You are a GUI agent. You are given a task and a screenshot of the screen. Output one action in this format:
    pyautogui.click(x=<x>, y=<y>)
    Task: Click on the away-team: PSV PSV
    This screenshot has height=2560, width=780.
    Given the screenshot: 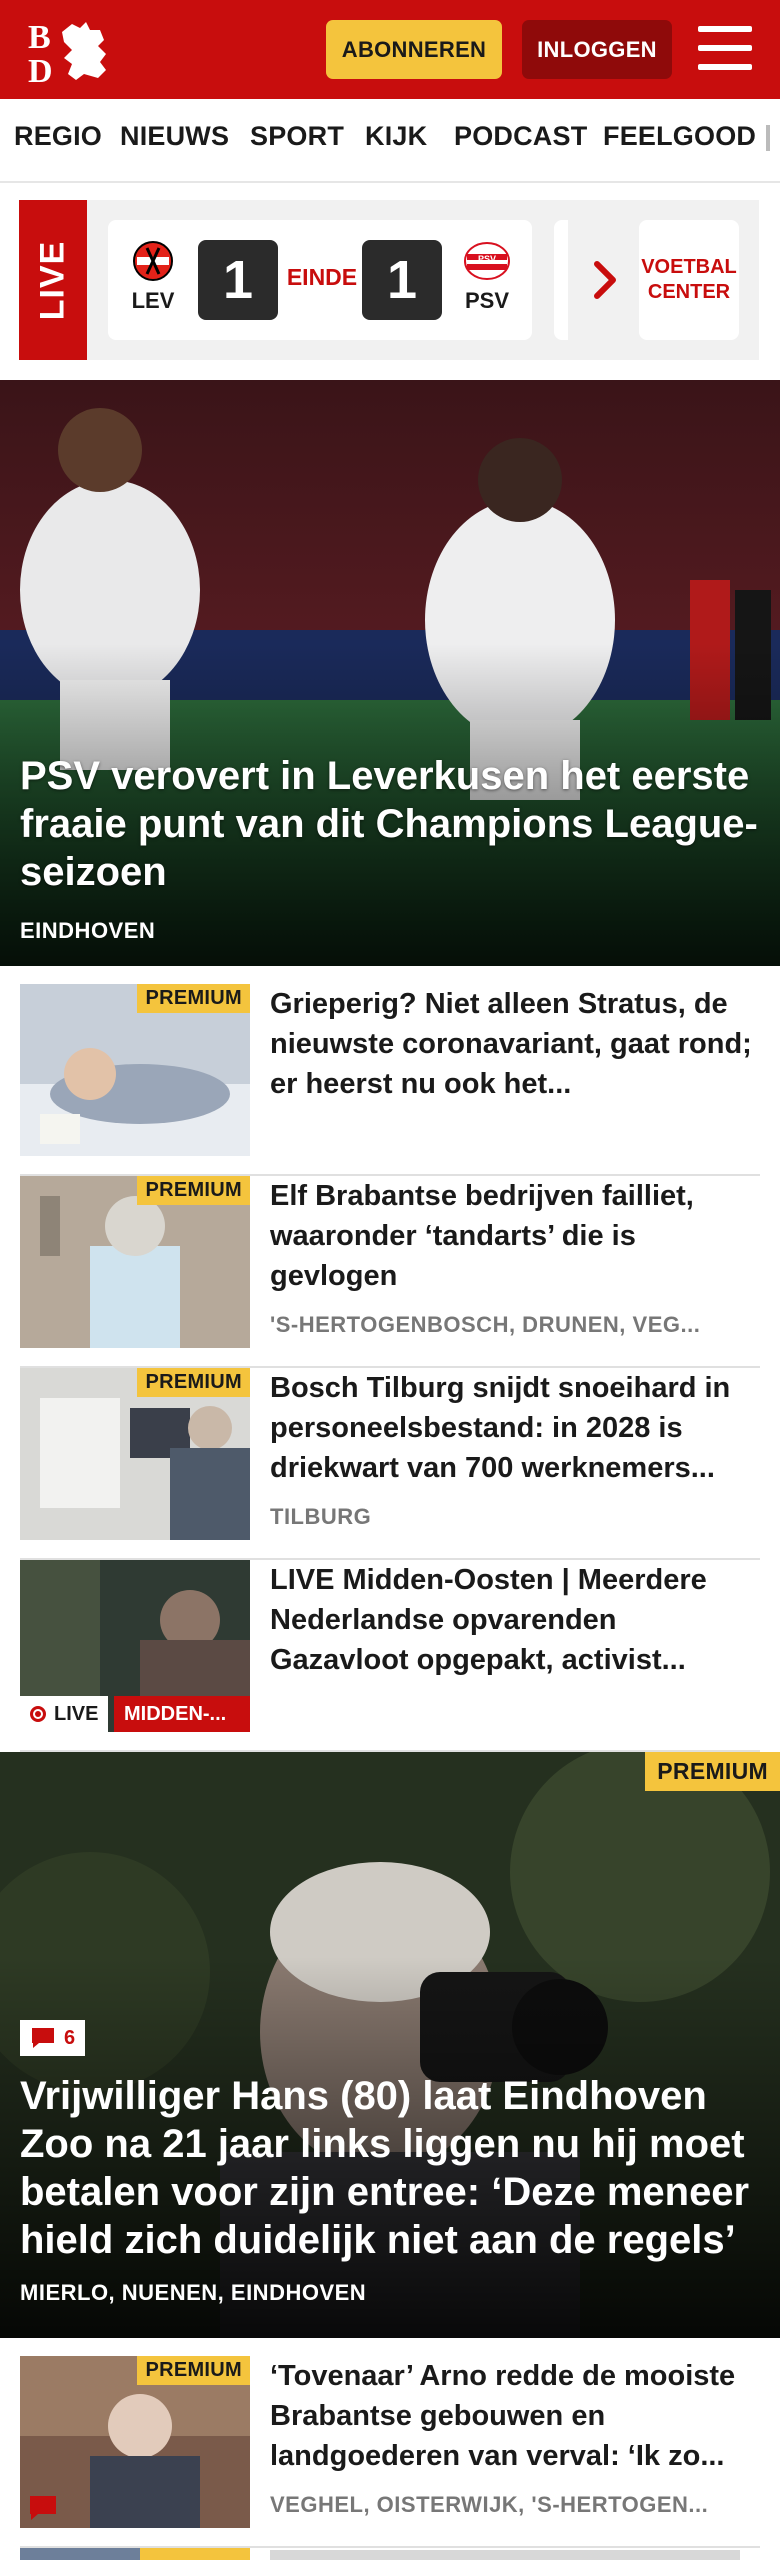 What is the action you would take?
    pyautogui.click(x=487, y=277)
    